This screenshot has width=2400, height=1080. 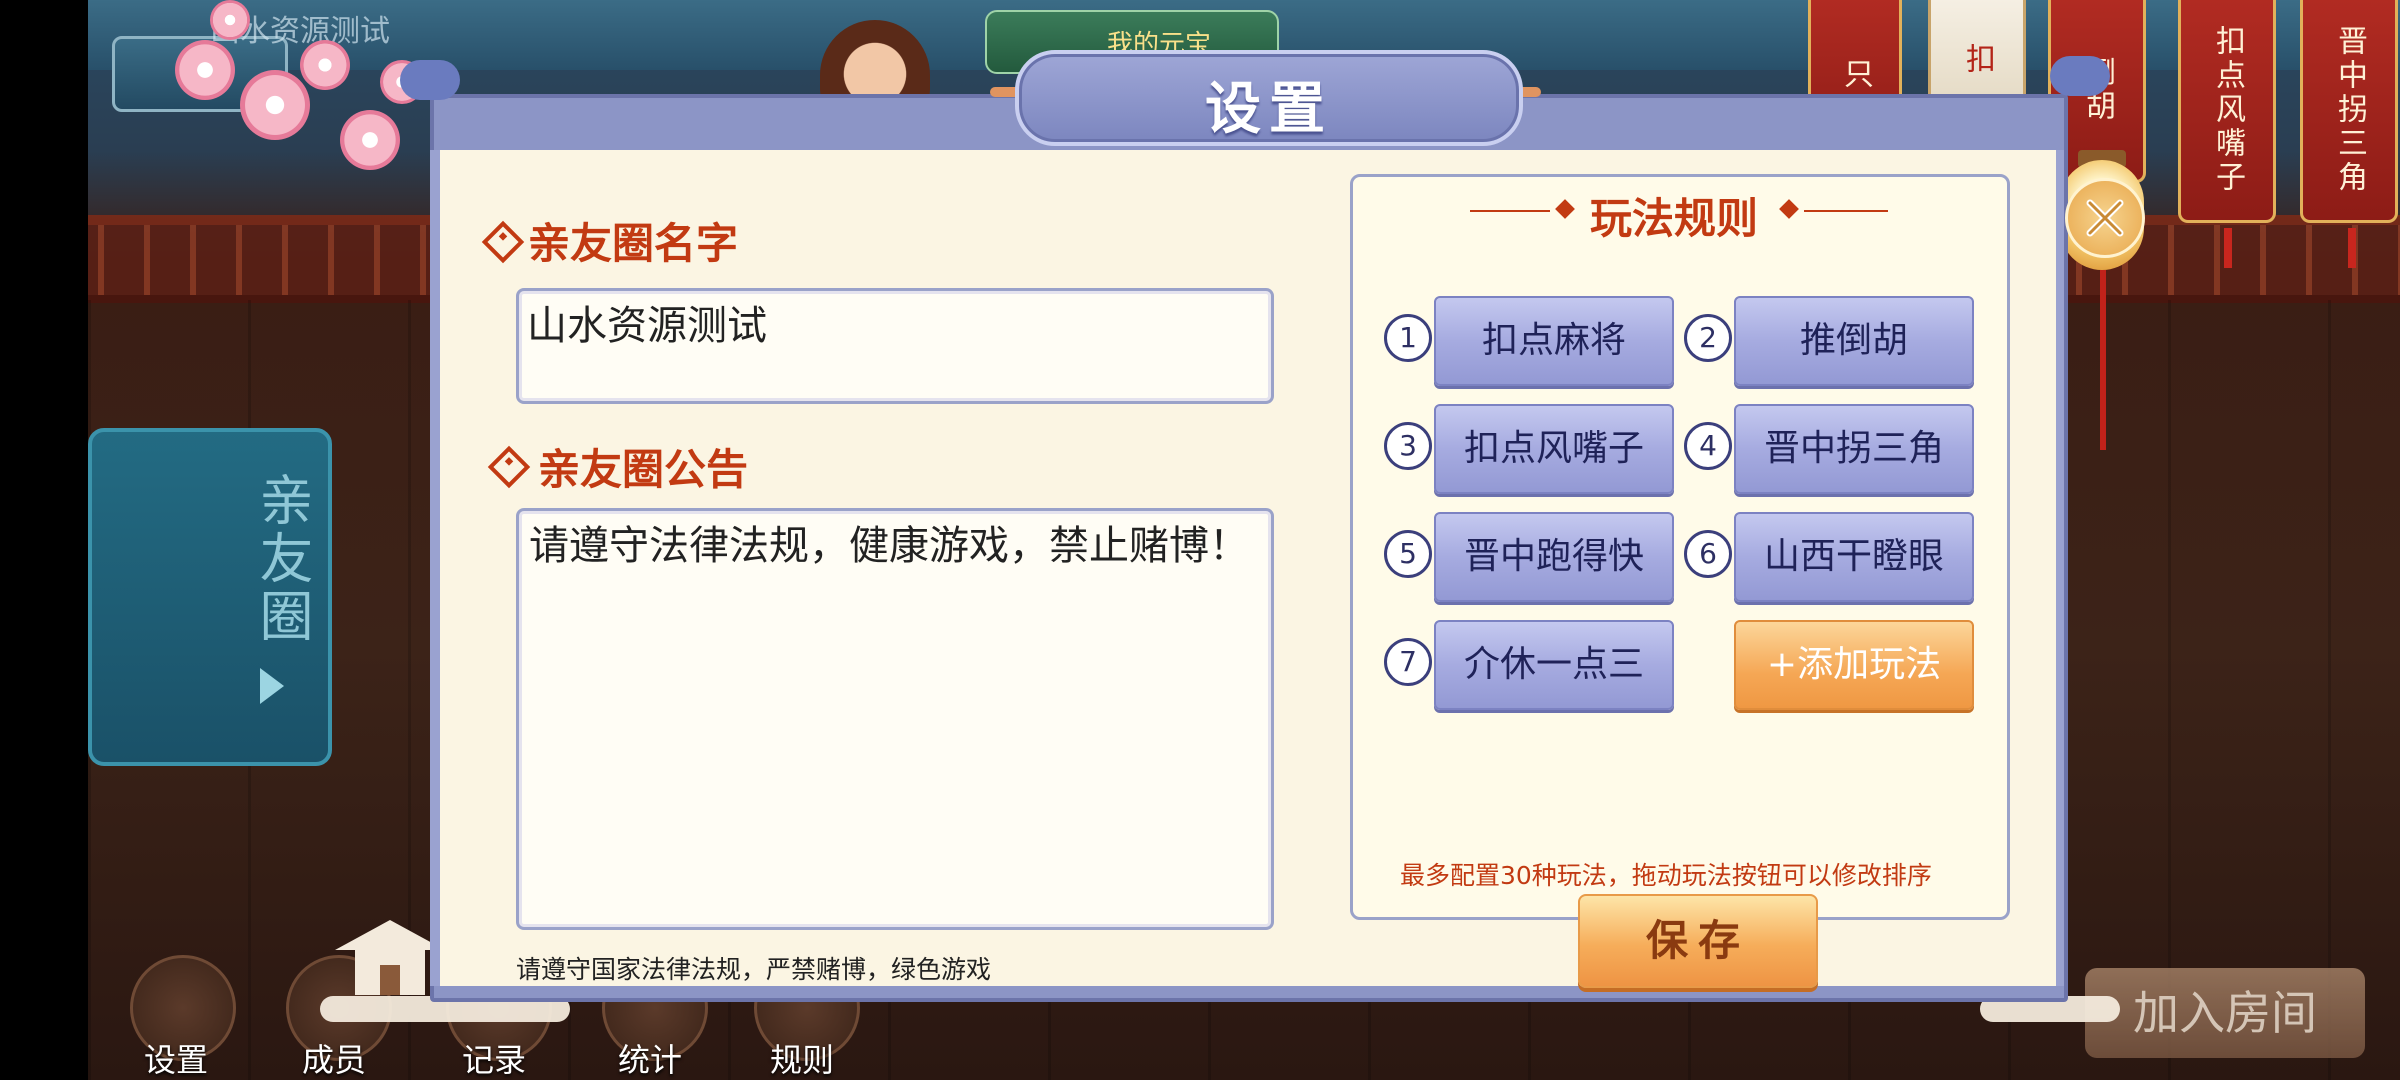 I want to click on club-notice-value: 请遵守法律法规，健康游戏，禁止赌博！, so click(x=889, y=546).